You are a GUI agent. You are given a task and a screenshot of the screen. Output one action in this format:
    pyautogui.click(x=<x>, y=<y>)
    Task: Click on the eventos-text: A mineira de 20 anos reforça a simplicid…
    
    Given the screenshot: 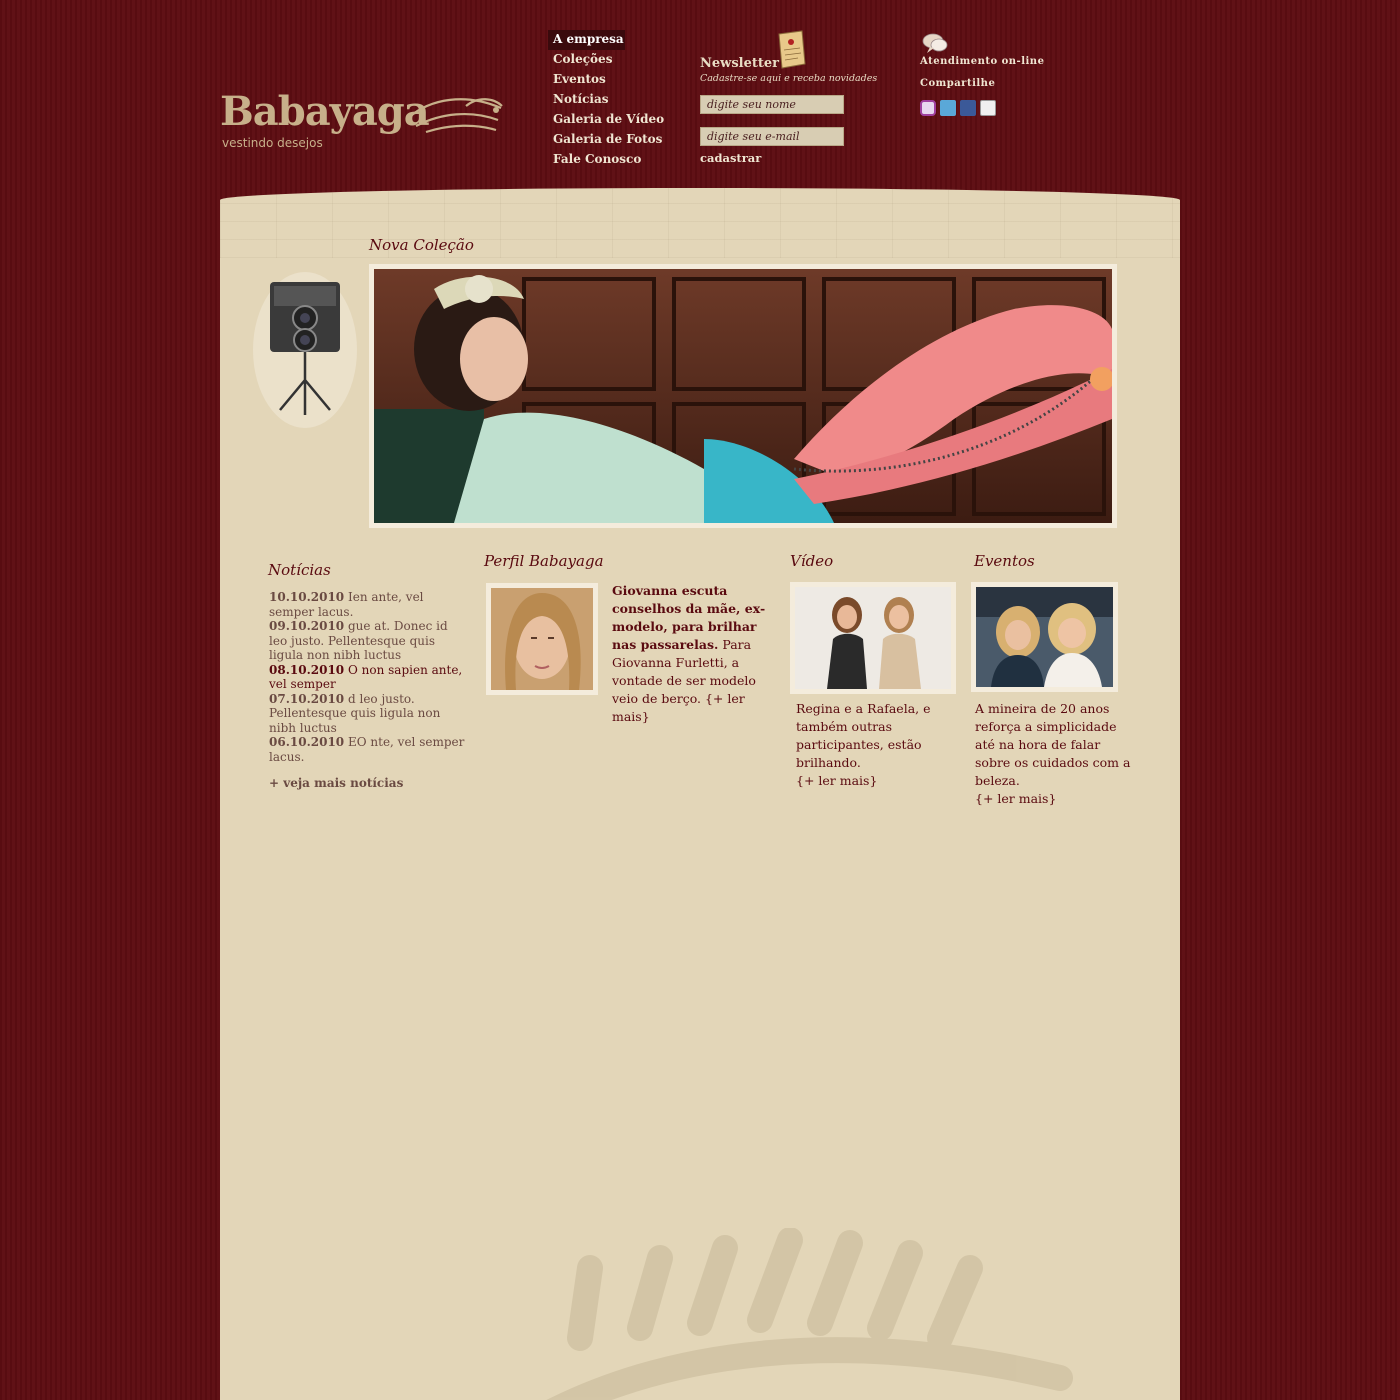 What is the action you would take?
    pyautogui.click(x=1053, y=754)
    